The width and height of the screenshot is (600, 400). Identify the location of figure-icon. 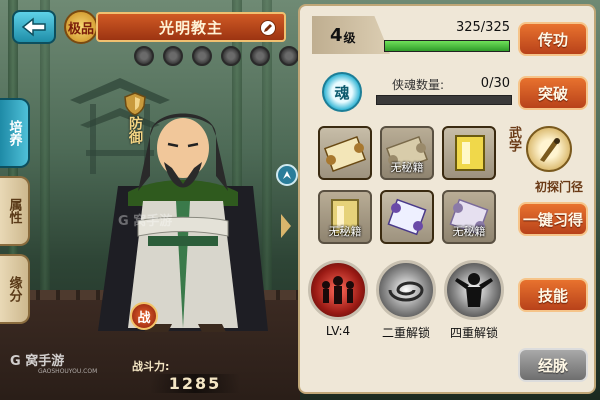
(474, 290).